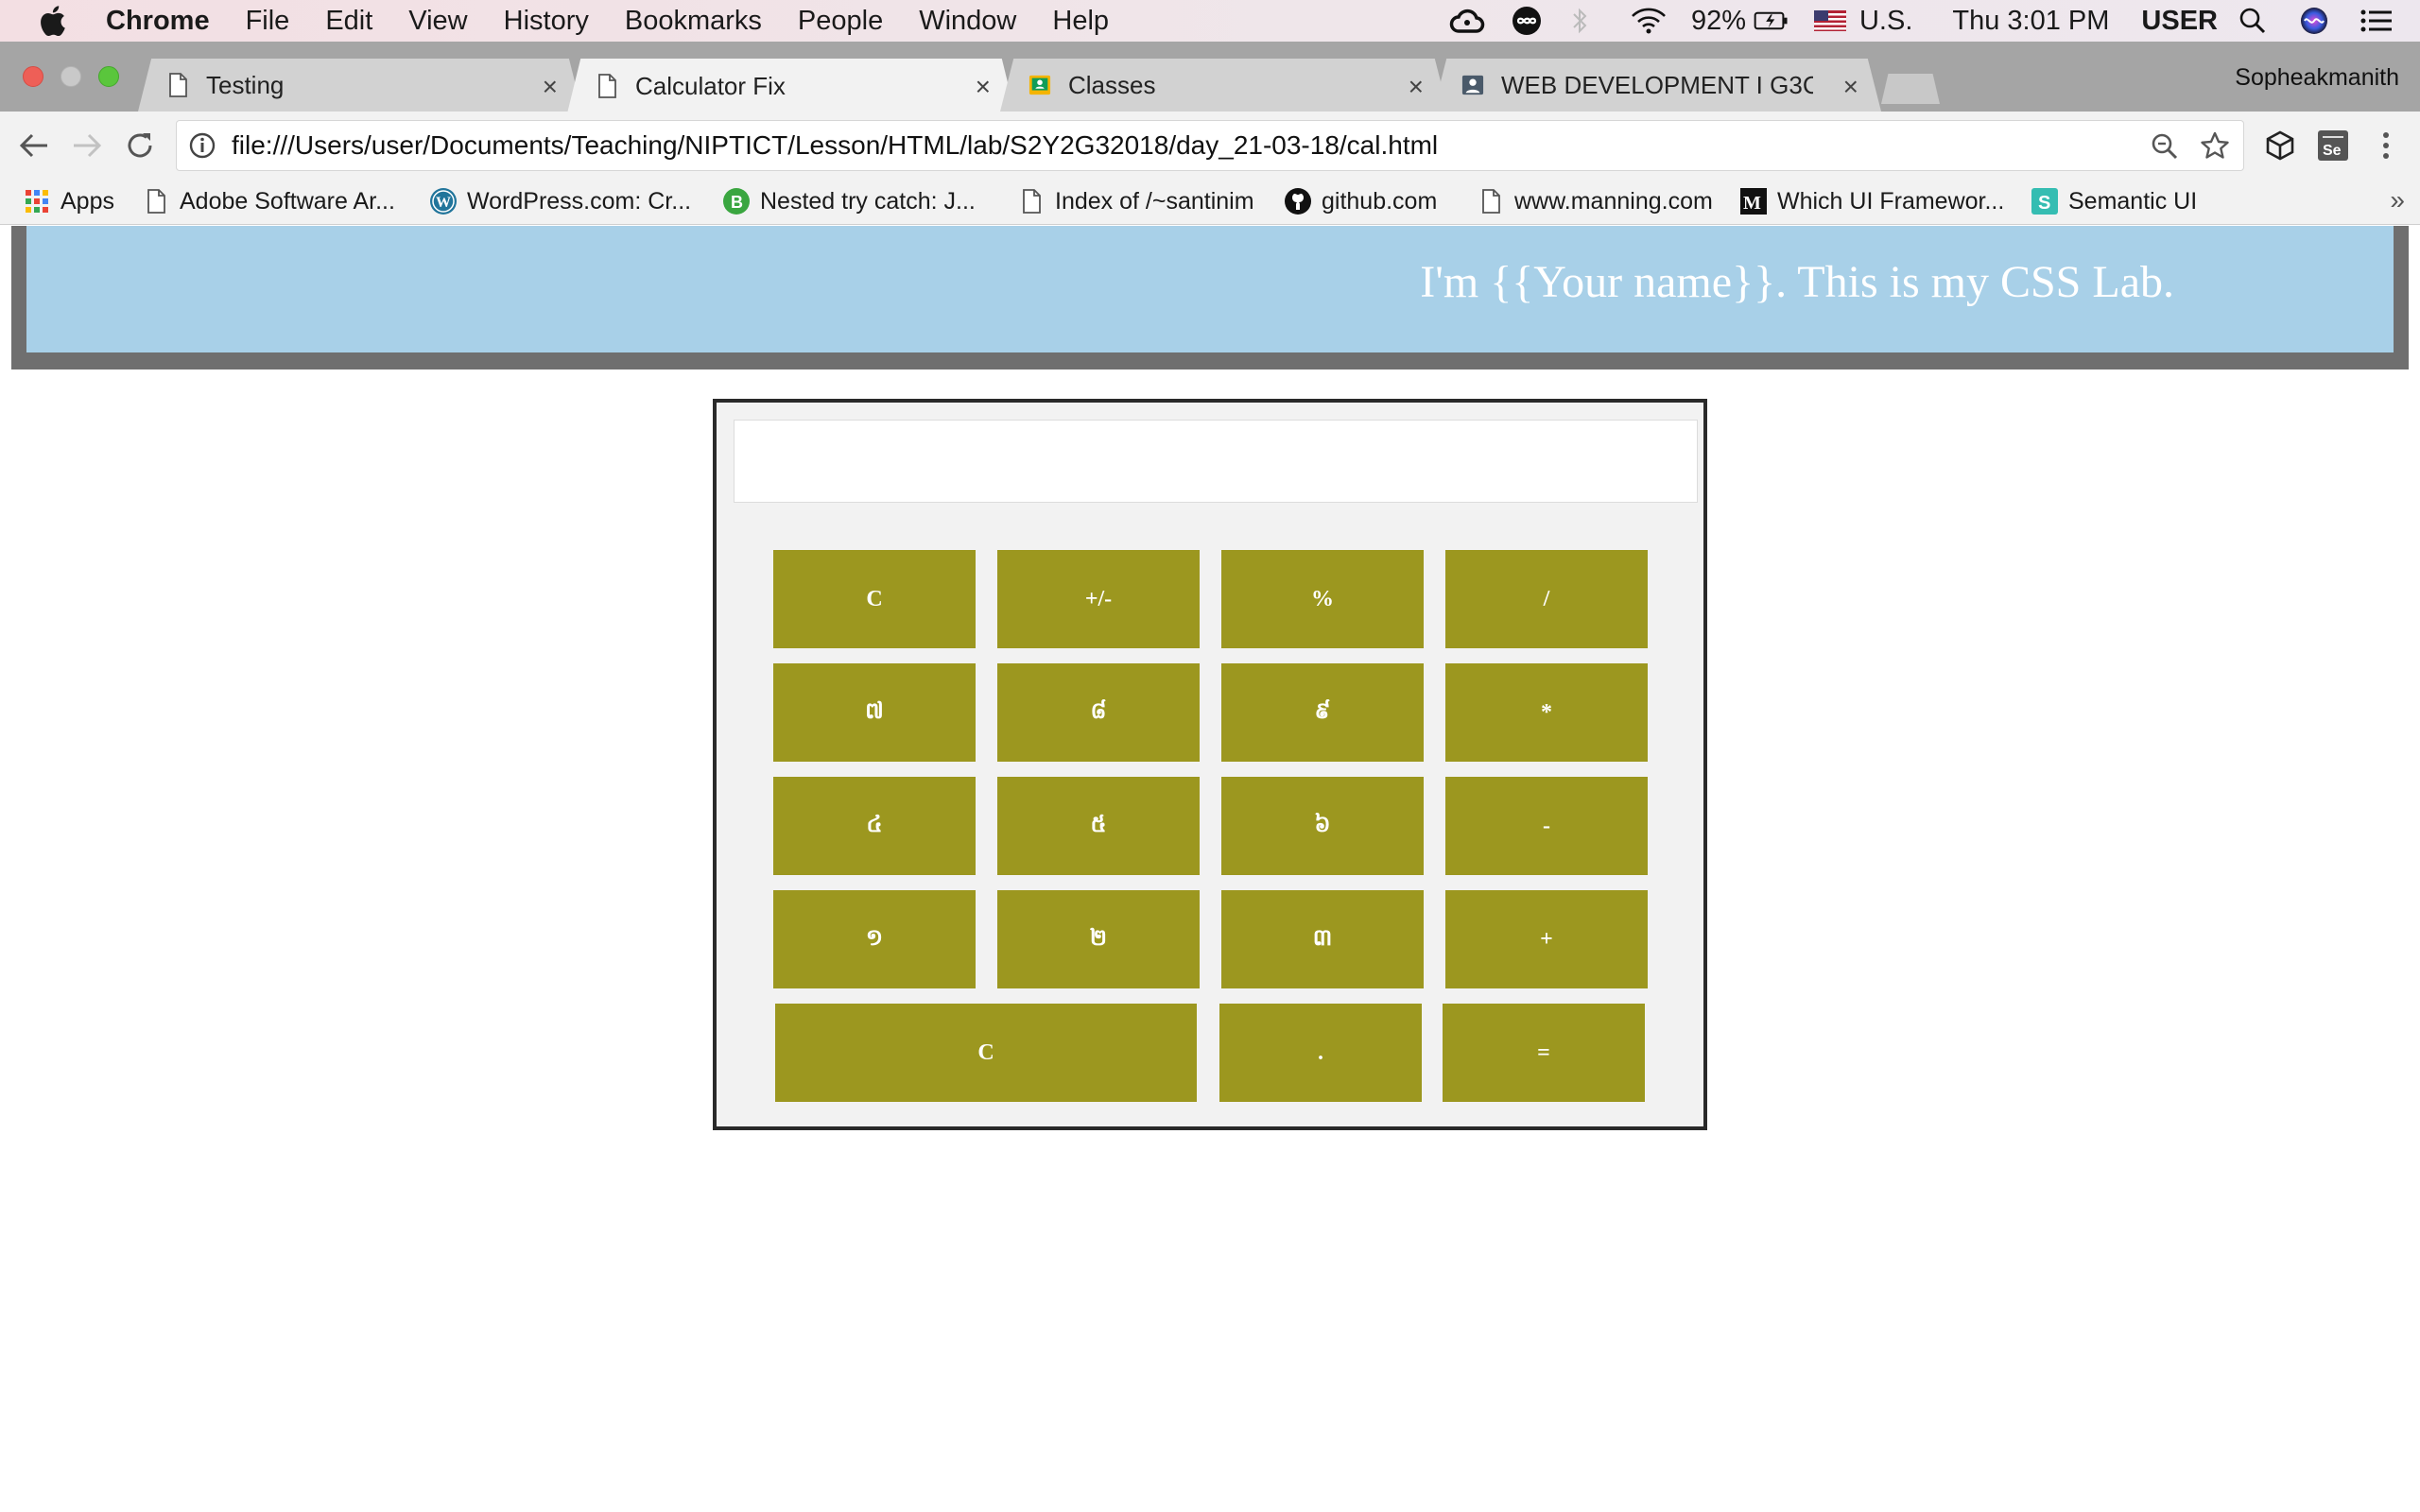 This screenshot has height=1512, width=2420. I want to click on window-minimize-button, so click(70, 76).